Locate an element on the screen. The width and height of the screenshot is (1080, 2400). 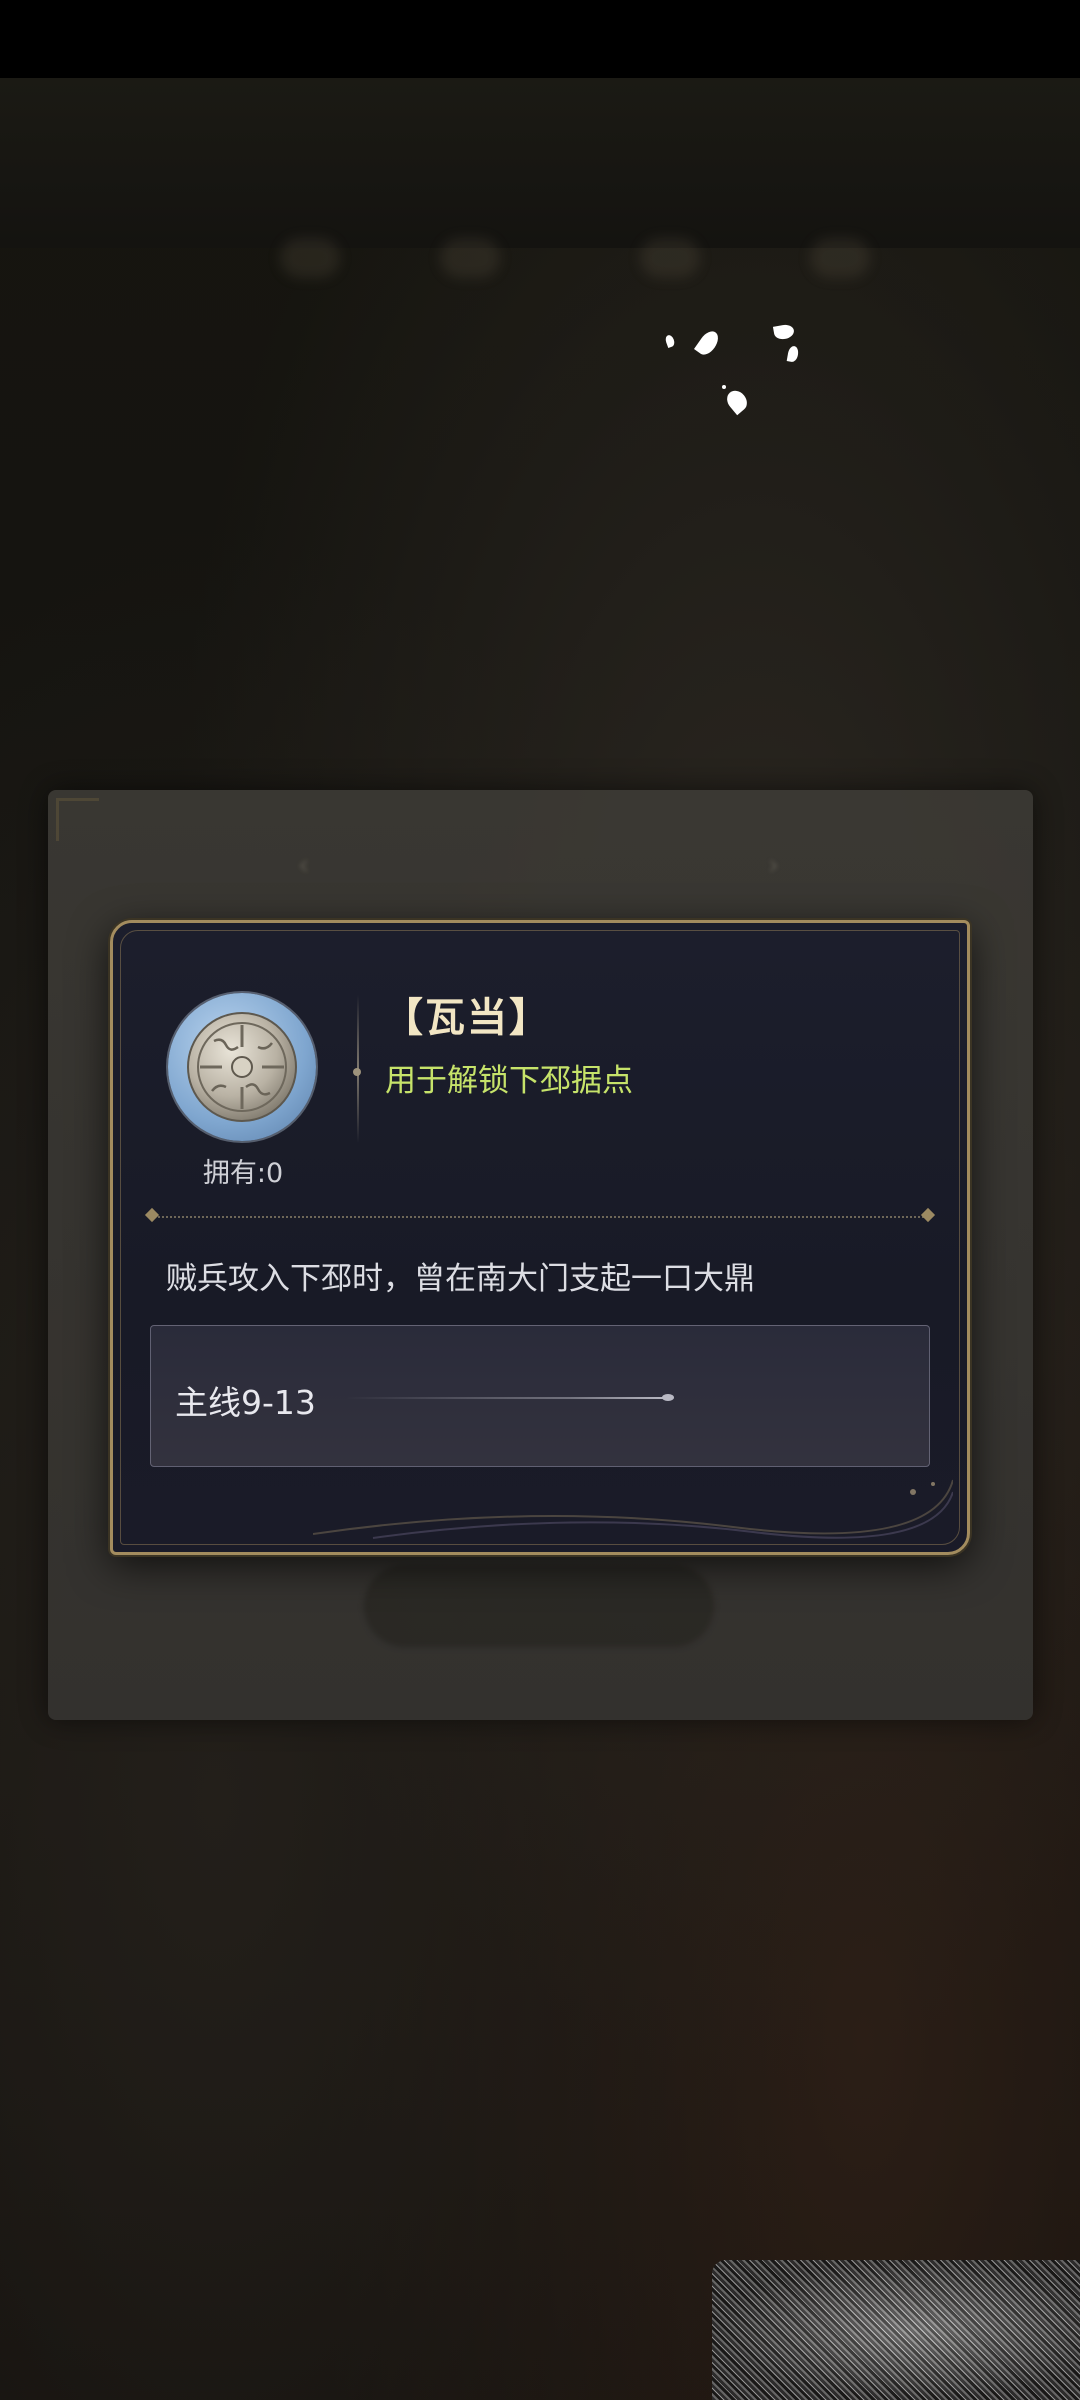
background-panel-title is located at coordinates (548, 862).